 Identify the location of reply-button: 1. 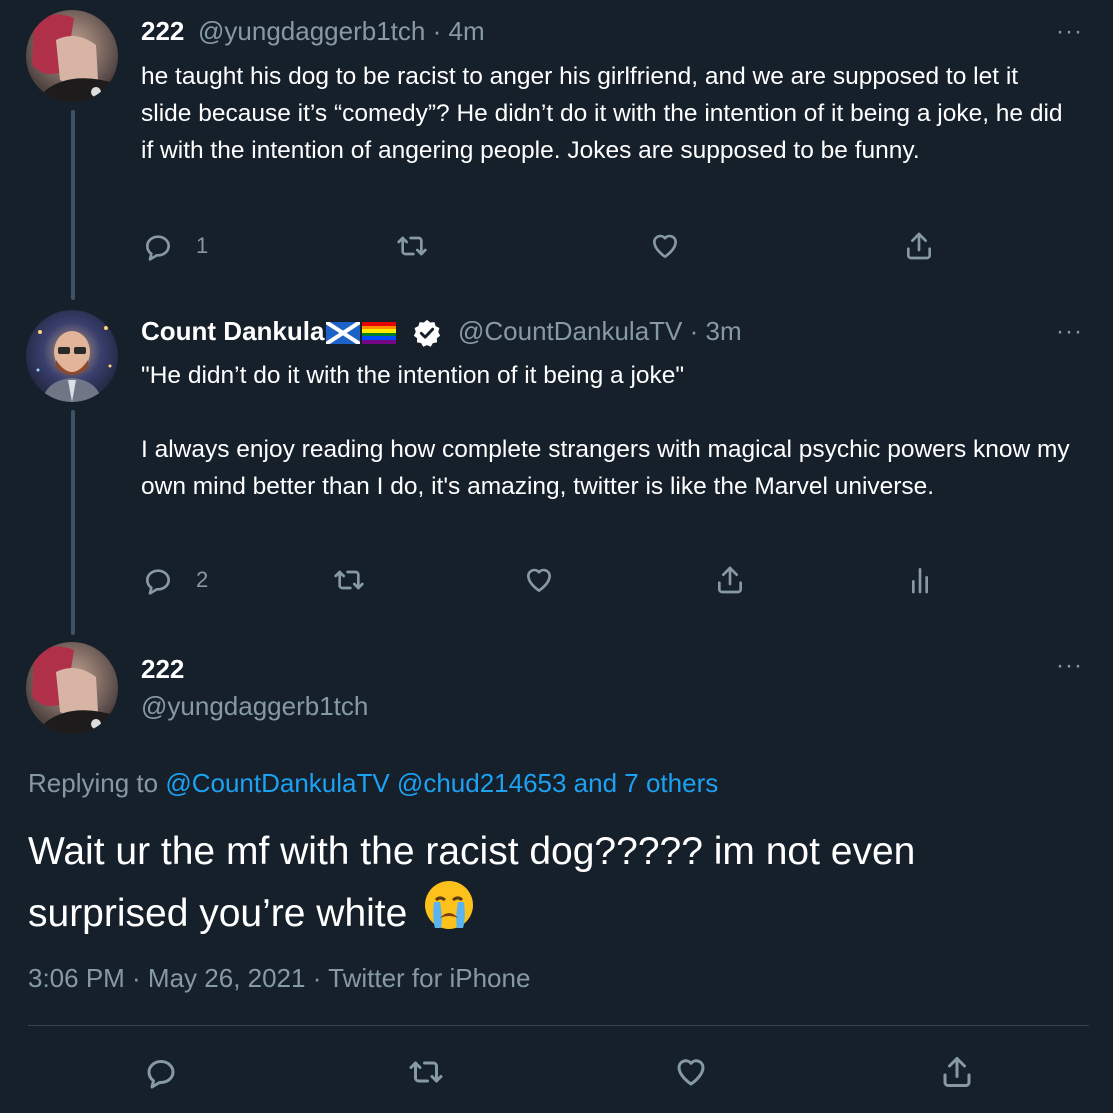
(175, 246).